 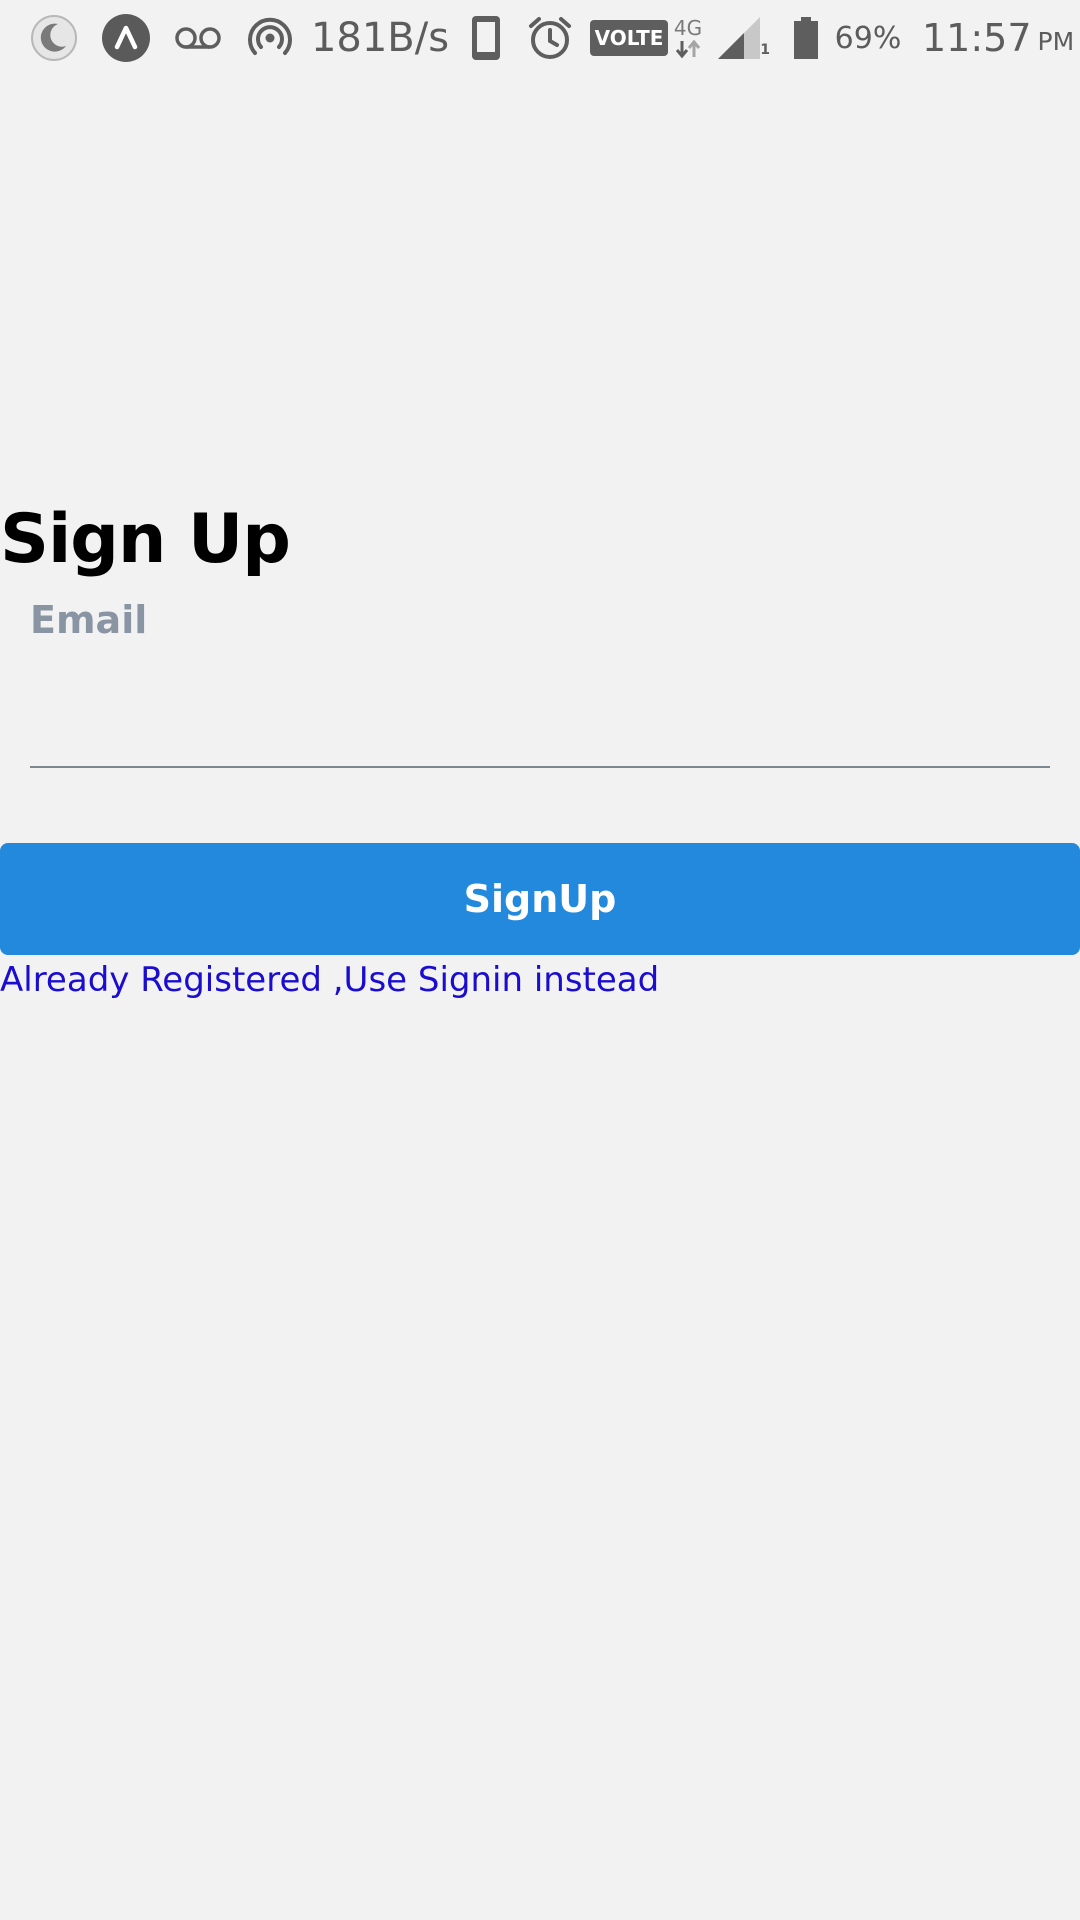 I want to click on clock: 11:57 PM, so click(x=996, y=38).